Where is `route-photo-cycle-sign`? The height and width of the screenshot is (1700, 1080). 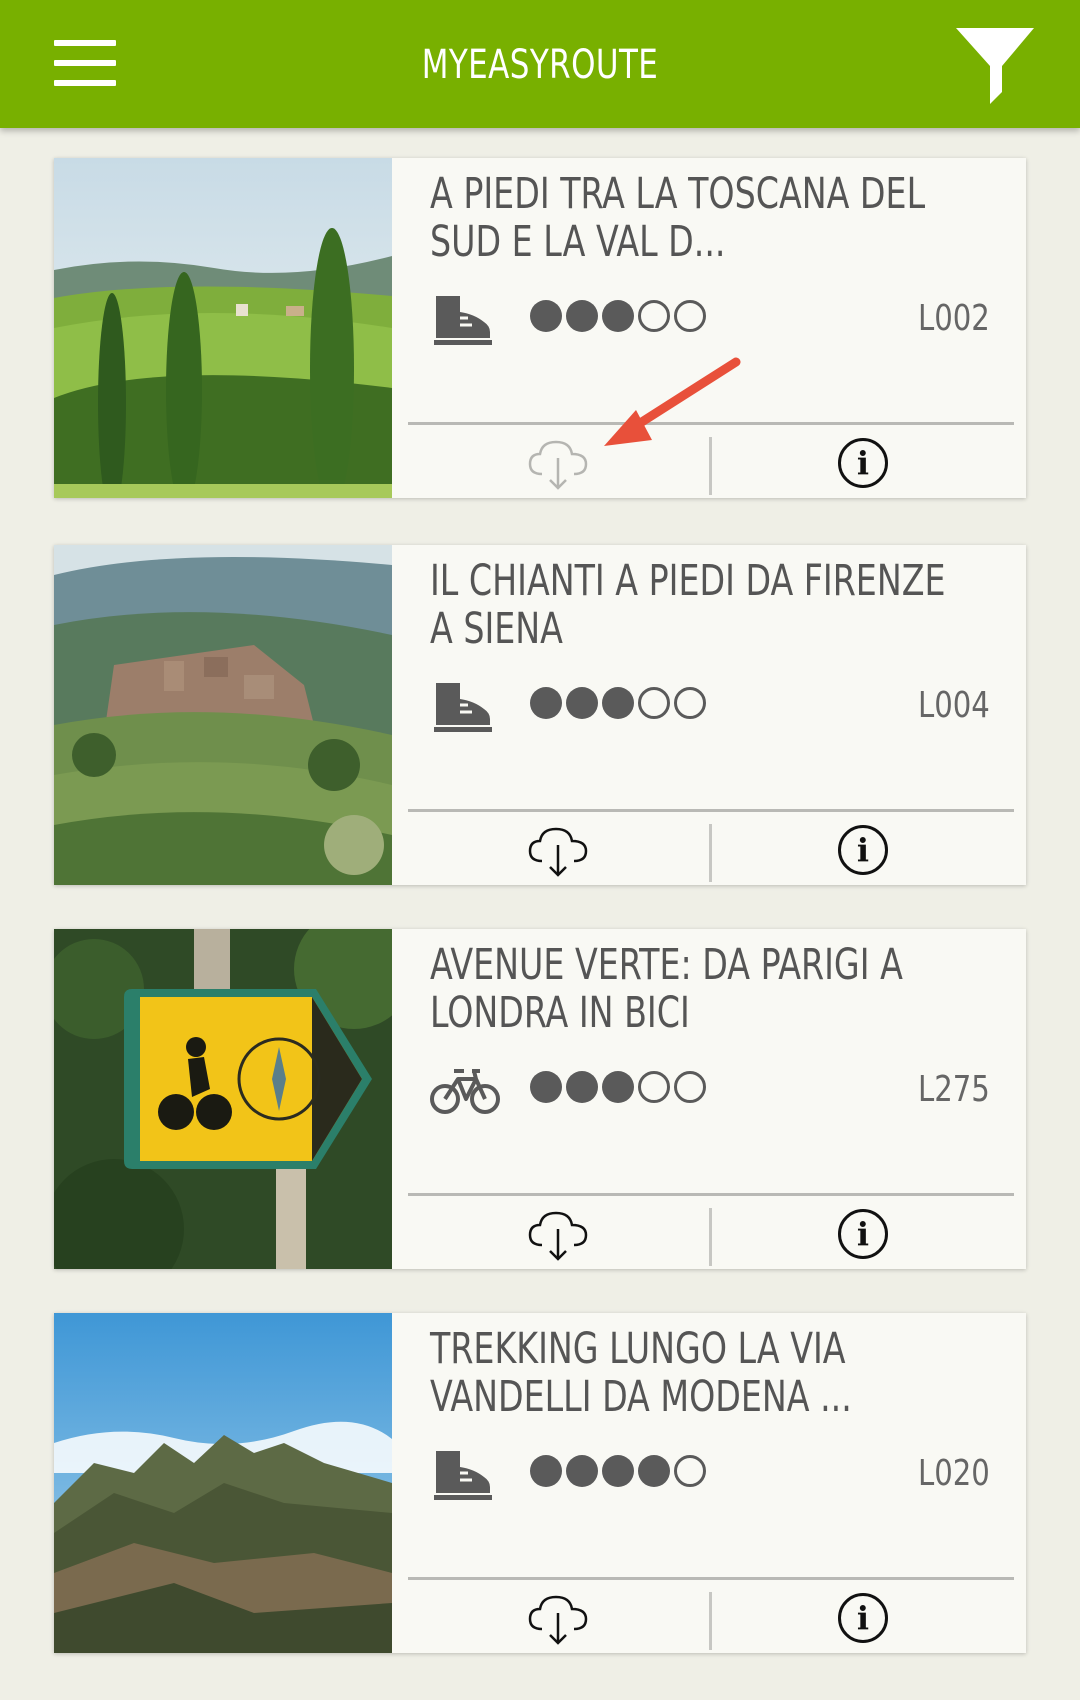
route-photo-cycle-sign is located at coordinates (223, 1099).